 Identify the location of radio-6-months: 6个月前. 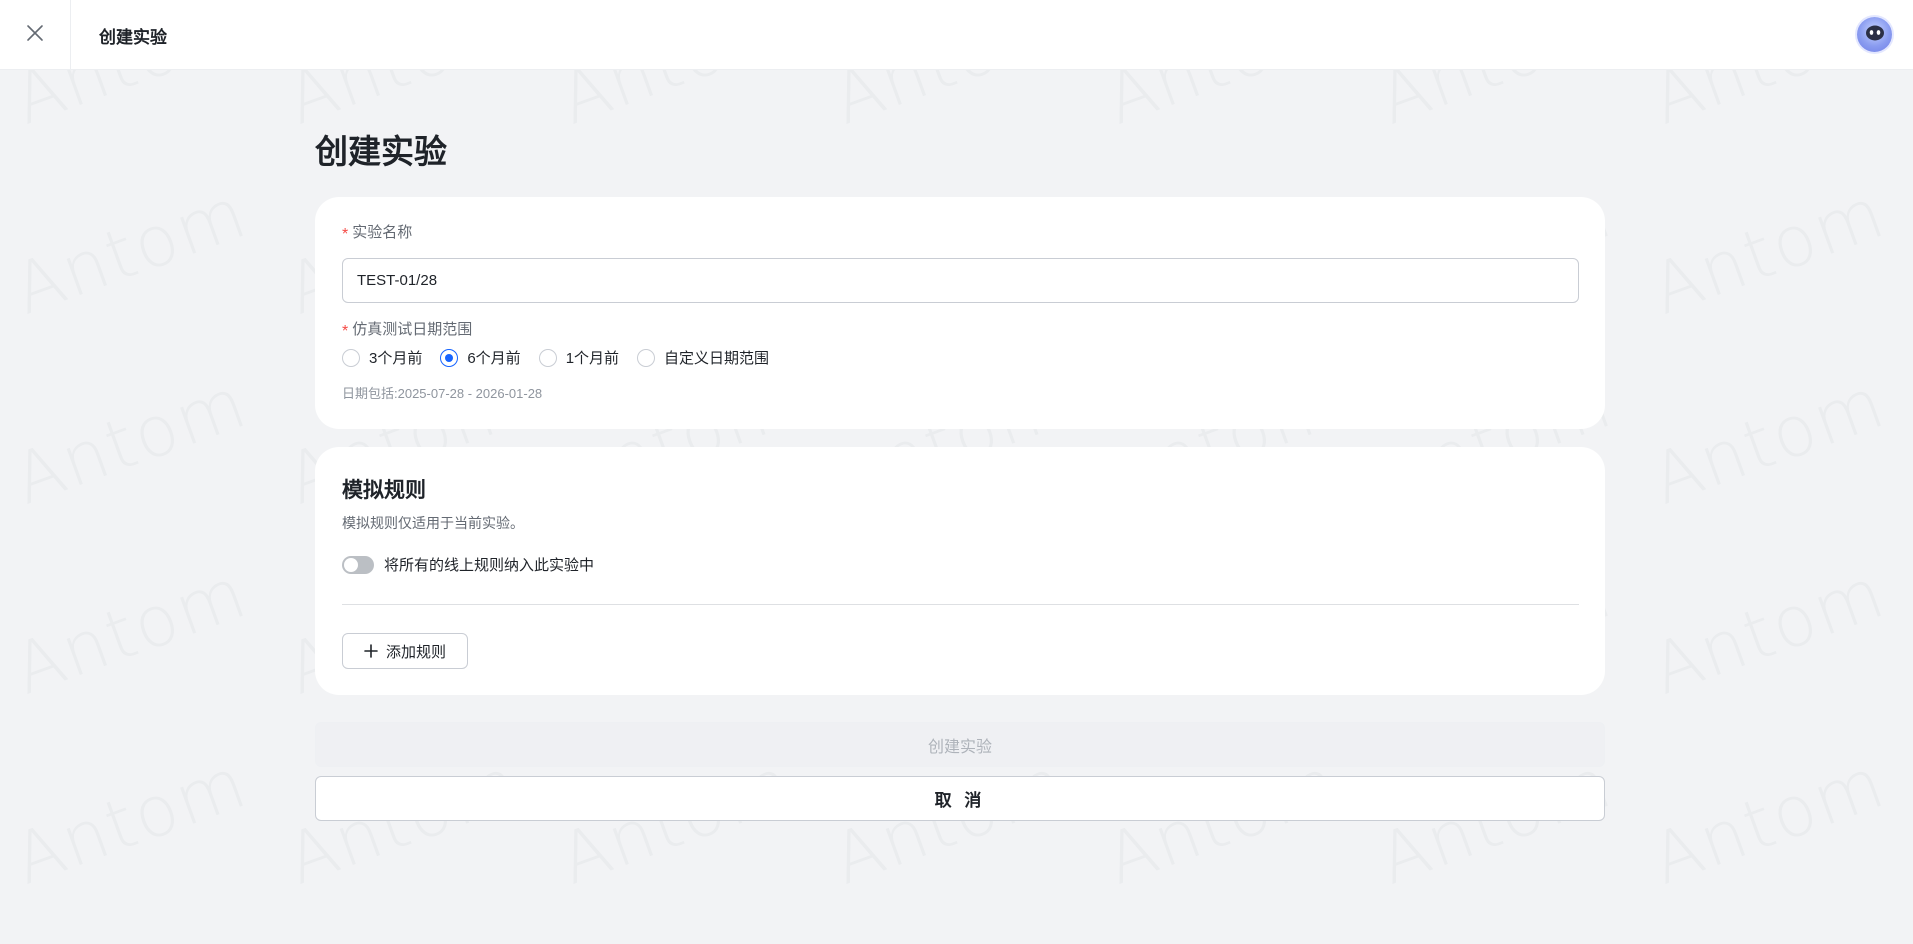
(480, 357).